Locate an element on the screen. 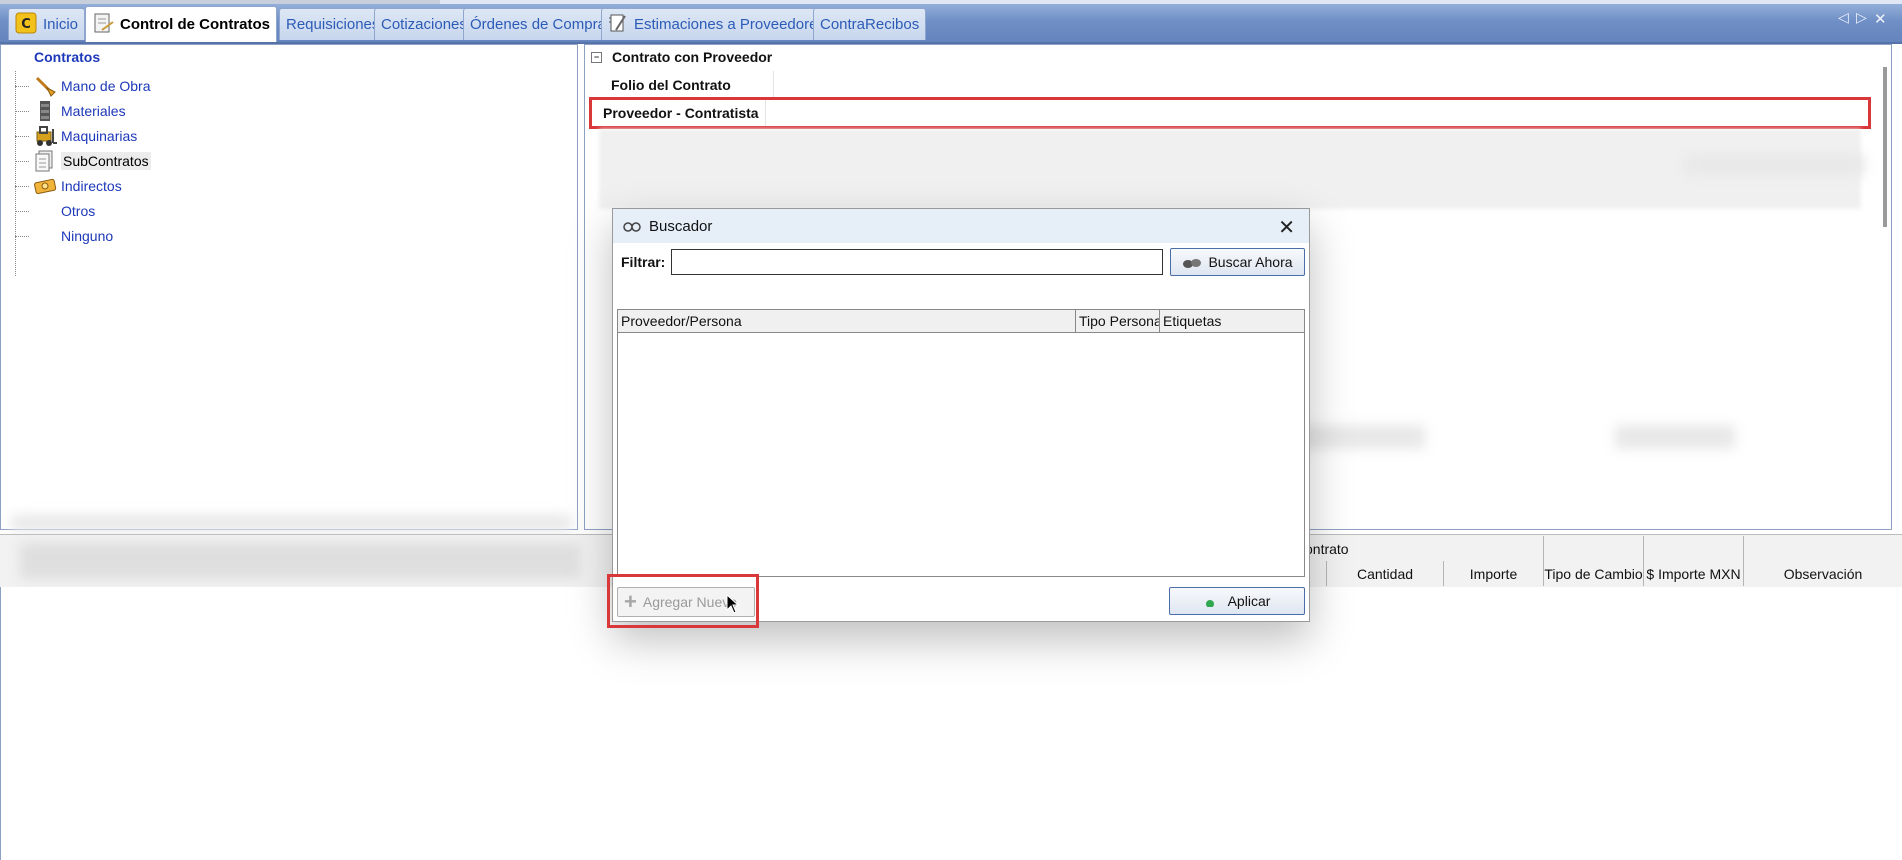 The image size is (1902, 860). collapse-icon: − is located at coordinates (596, 57).